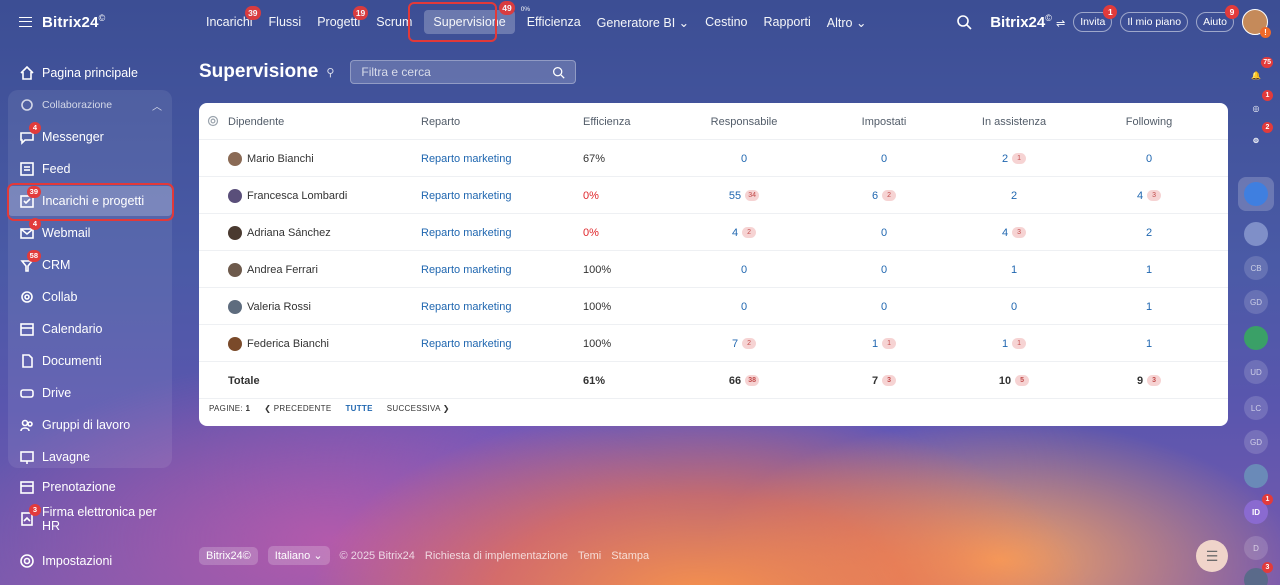  What do you see at coordinates (269, 306) in the screenshot?
I see `employee-cell: Valeria Rossi` at bounding box center [269, 306].